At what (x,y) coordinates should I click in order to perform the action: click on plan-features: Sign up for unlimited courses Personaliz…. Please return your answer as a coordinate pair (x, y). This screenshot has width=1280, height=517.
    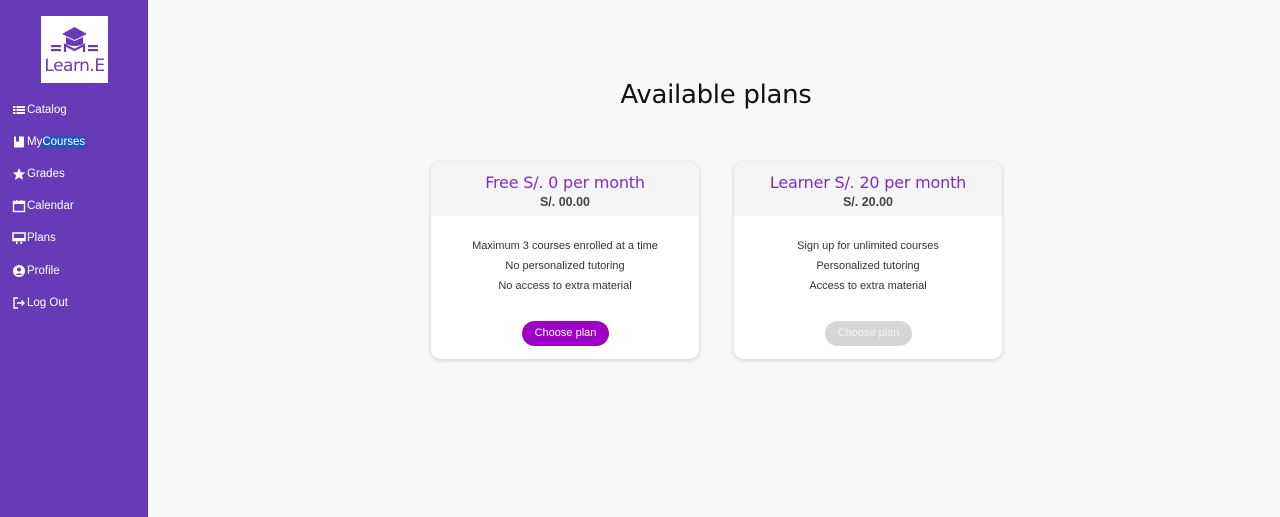
    Looking at the image, I should click on (868, 266).